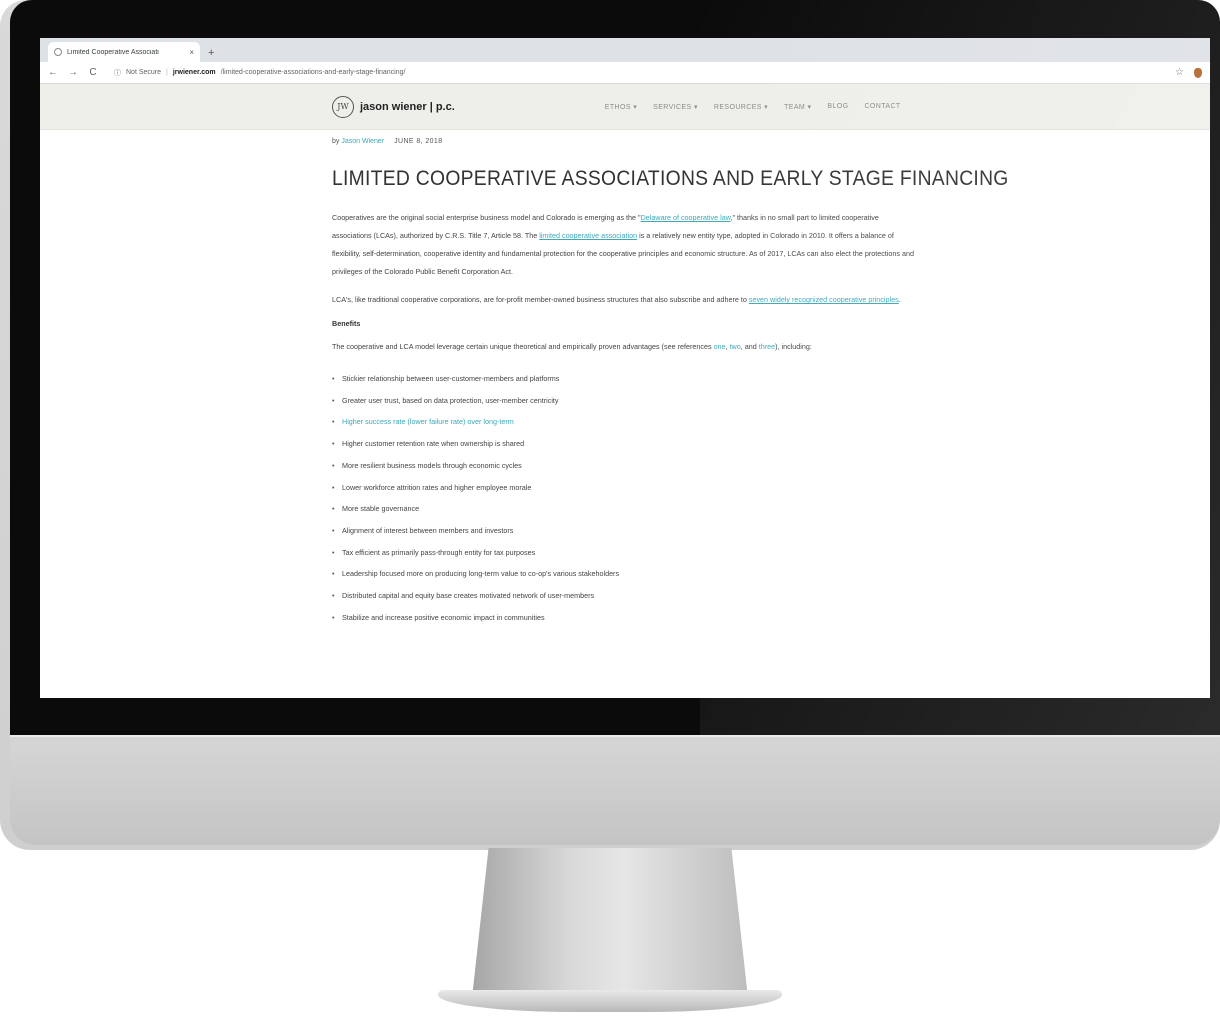 This screenshot has height=1019, width=1220. I want to click on forward-icon: →, so click(73, 72).